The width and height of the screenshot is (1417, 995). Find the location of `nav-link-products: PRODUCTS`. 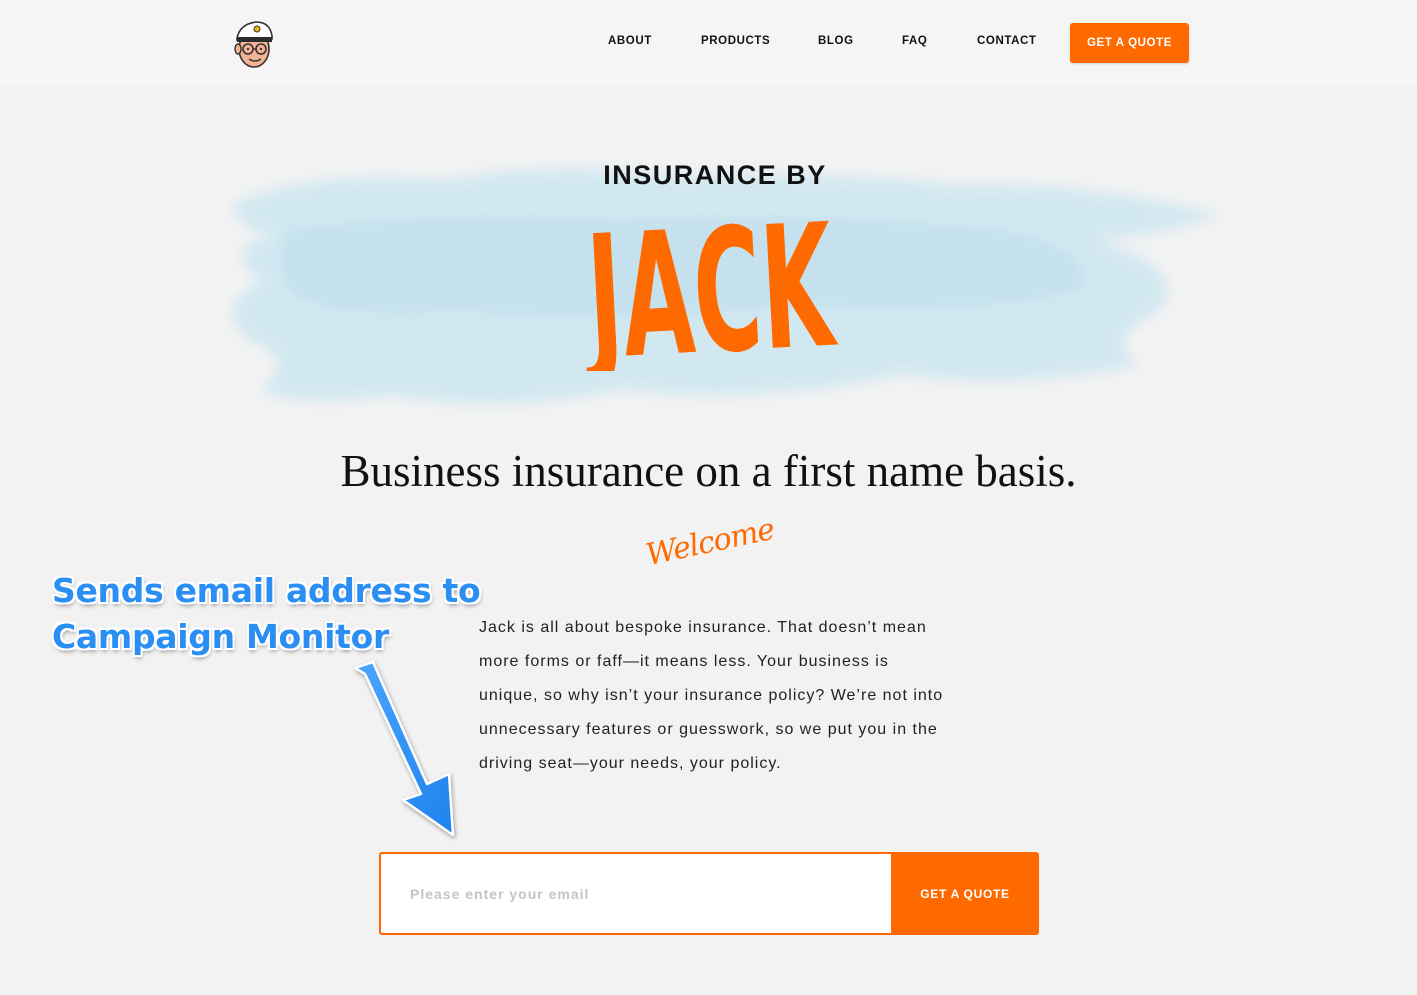

nav-link-products: PRODUCTS is located at coordinates (735, 41).